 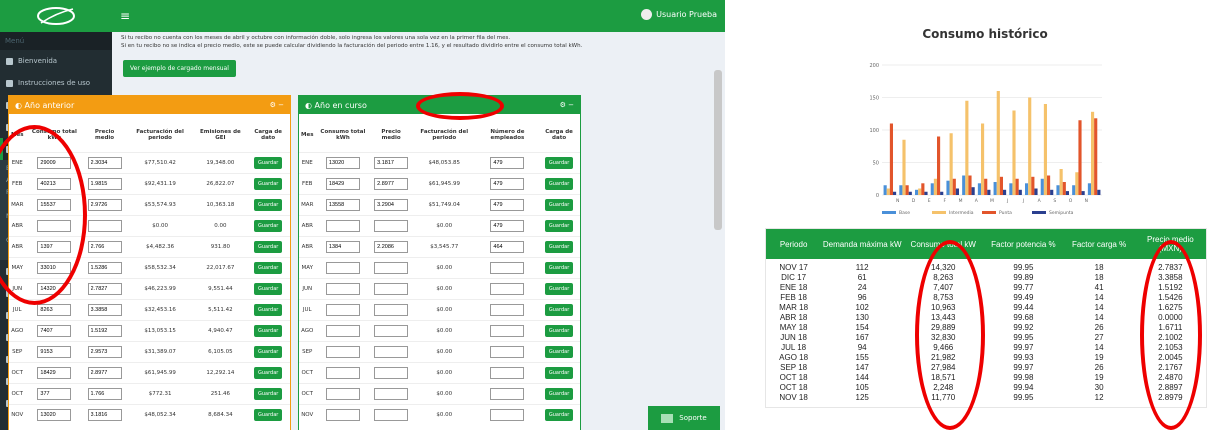 What do you see at coordinates (679, 14) in the screenshot?
I see `user-menu: Usuario Prueba` at bounding box center [679, 14].